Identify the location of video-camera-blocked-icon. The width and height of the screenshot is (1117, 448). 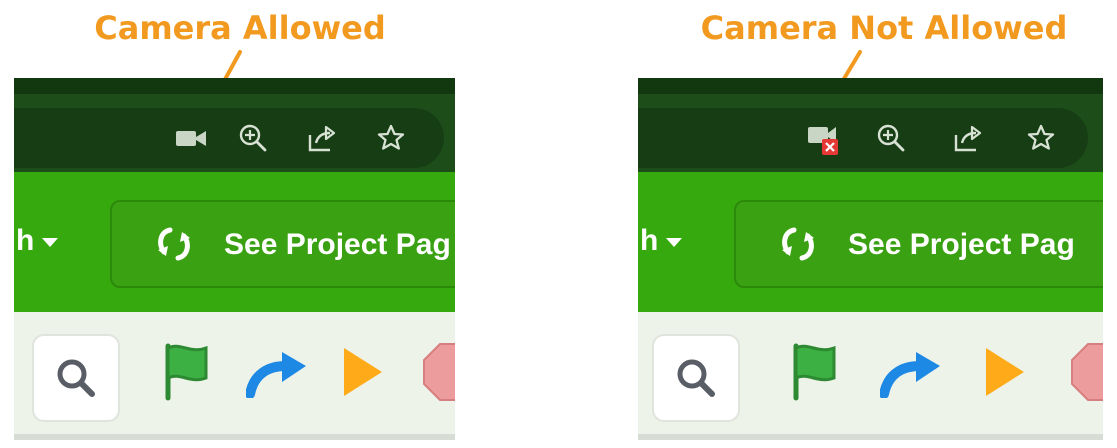
(824, 140).